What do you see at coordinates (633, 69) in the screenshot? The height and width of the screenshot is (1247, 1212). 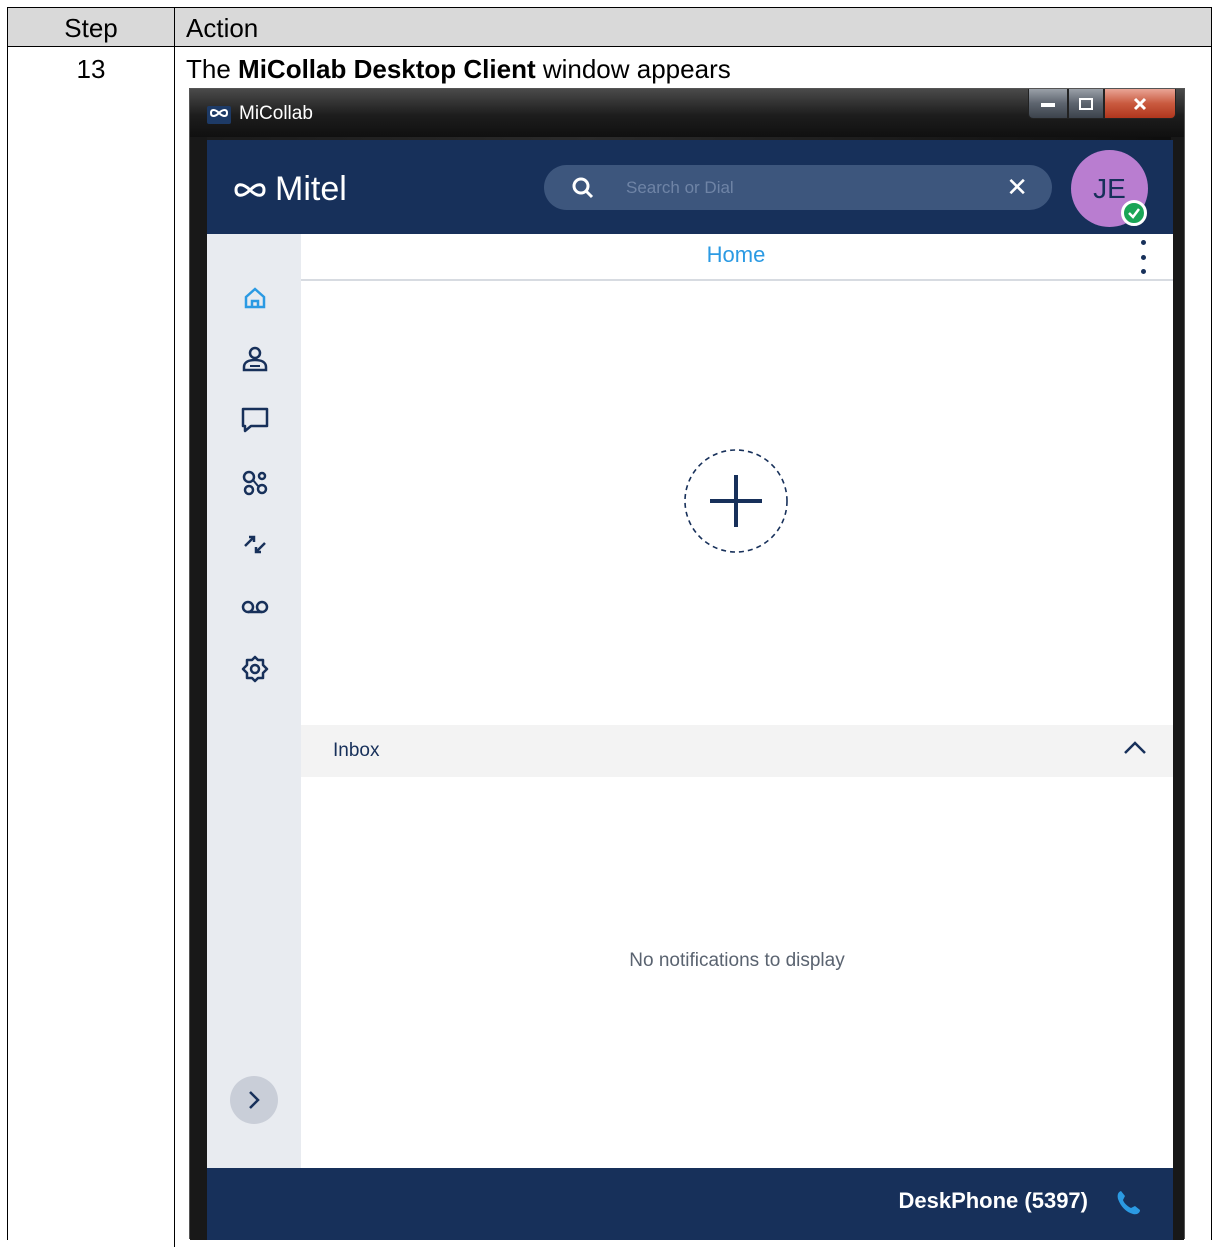 I see `step-text-suffix: window appears` at bounding box center [633, 69].